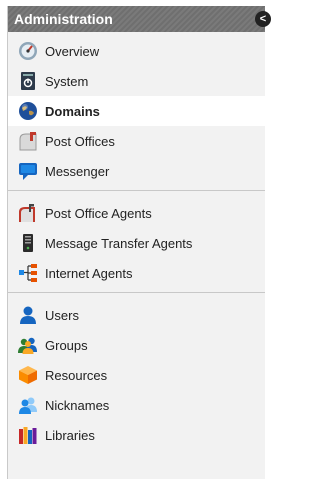 This screenshot has height=479, width=320. Describe the element at coordinates (136, 273) in the screenshot. I see `sidebar-item-internet-agents: Internet Agents` at that location.